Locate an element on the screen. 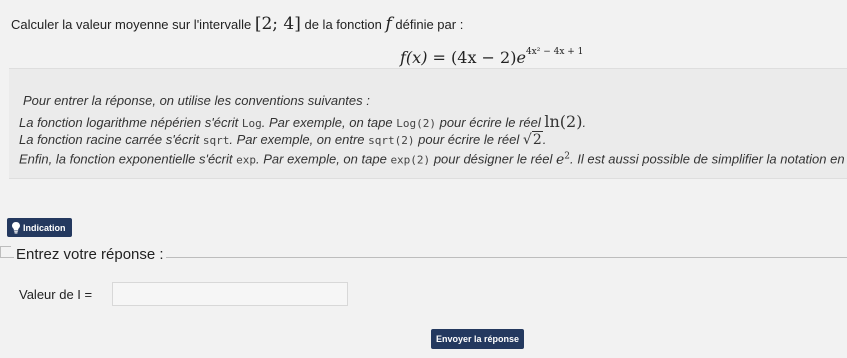 Image resolution: width=847 pixels, height=358 pixels. math-ln2: ln(2) is located at coordinates (563, 121).